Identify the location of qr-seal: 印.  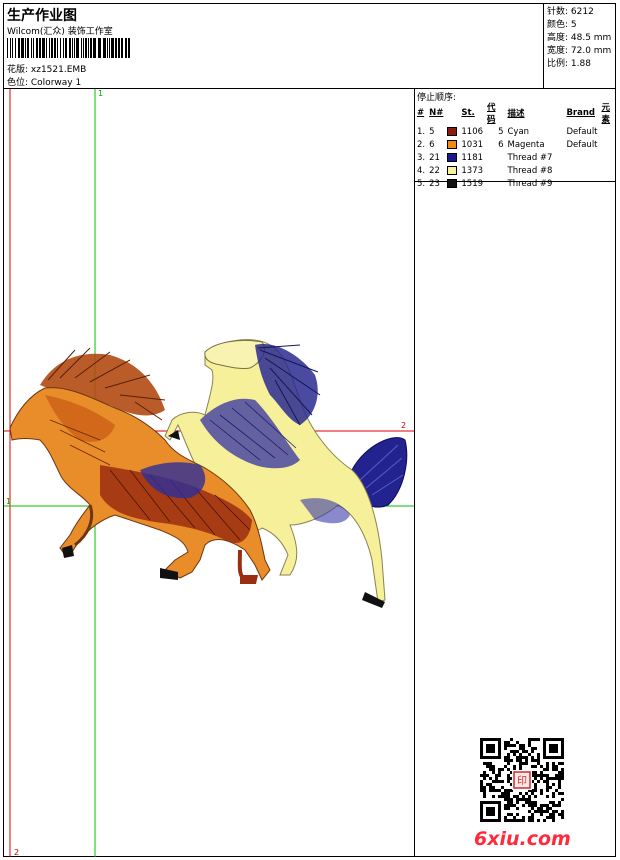
(522, 781).